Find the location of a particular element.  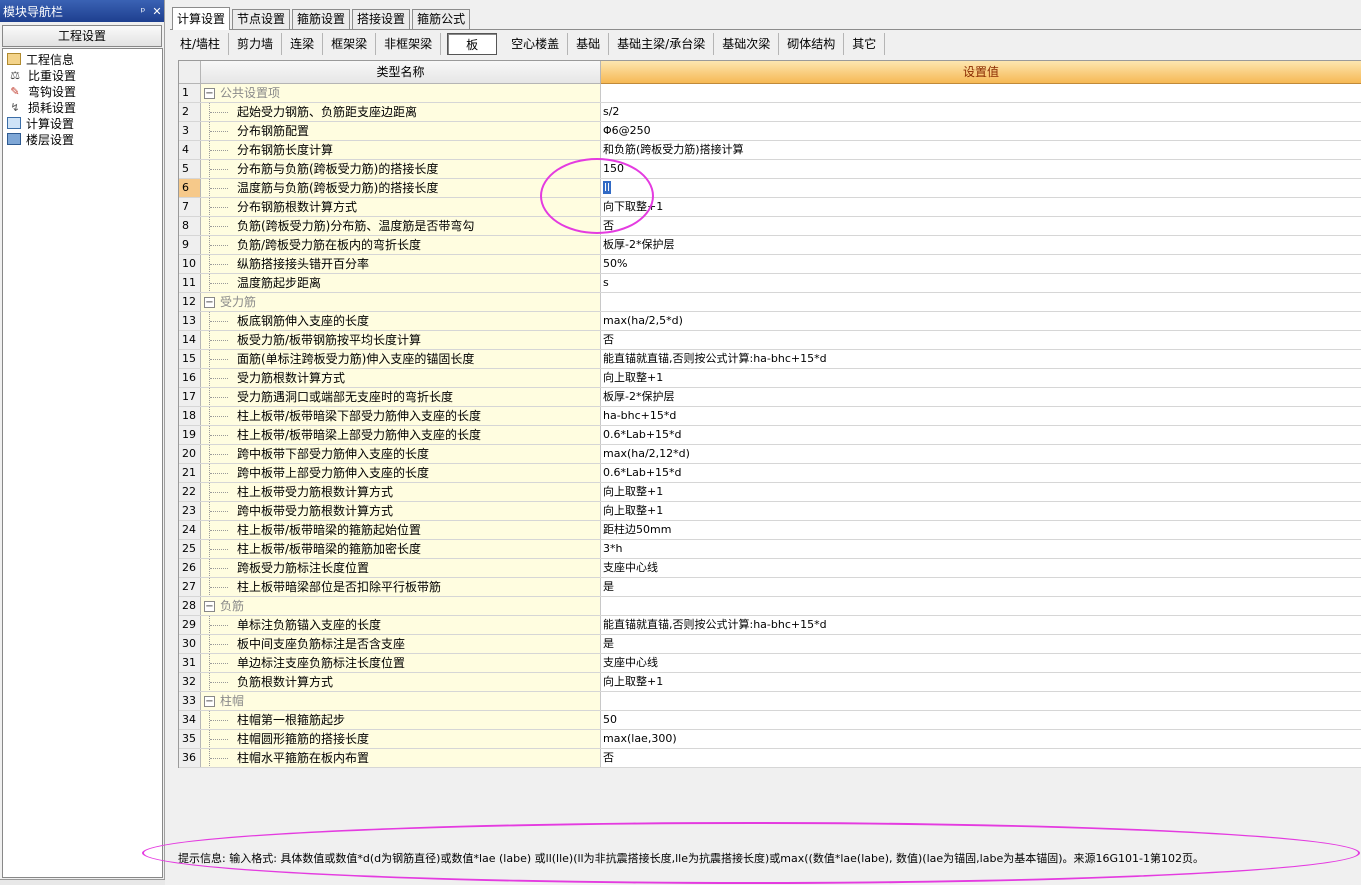

row-number: 35 is located at coordinates (190, 739).